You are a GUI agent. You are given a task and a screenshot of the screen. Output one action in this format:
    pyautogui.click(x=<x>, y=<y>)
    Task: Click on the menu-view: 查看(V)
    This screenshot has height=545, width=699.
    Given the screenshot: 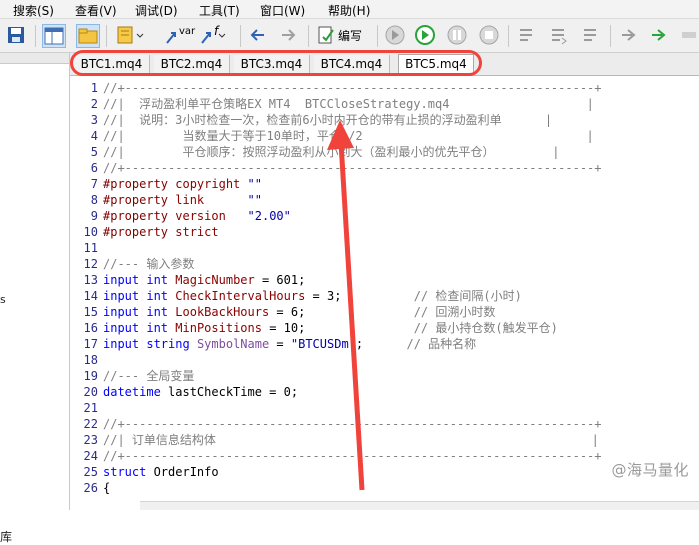 What is the action you would take?
    pyautogui.click(x=96, y=10)
    